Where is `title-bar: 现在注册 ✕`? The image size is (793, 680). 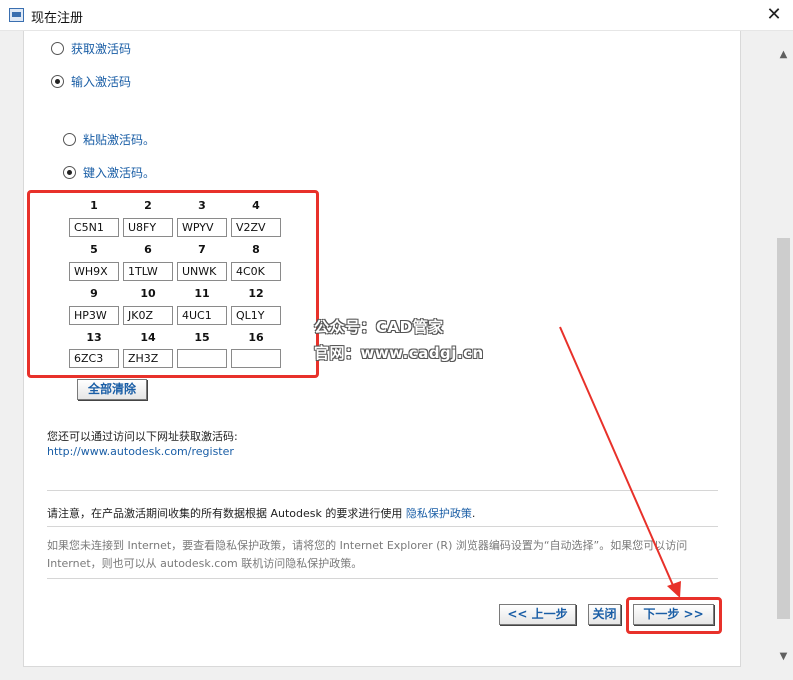 title-bar: 现在注册 ✕ is located at coordinates (396, 15).